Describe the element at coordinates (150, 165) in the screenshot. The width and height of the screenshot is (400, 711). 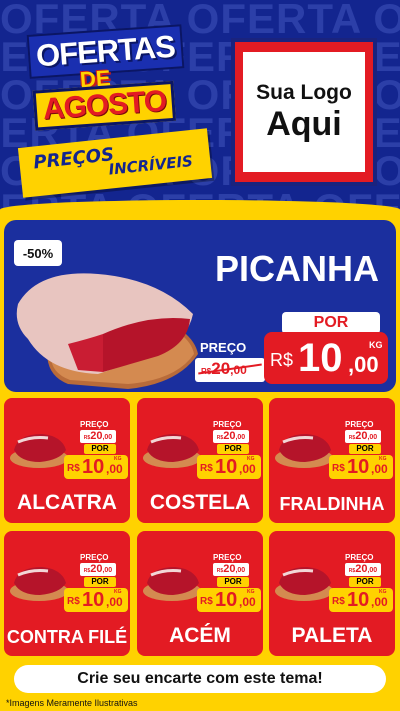
I see `subtitle-incriveis: INCRÍVEIS` at that location.